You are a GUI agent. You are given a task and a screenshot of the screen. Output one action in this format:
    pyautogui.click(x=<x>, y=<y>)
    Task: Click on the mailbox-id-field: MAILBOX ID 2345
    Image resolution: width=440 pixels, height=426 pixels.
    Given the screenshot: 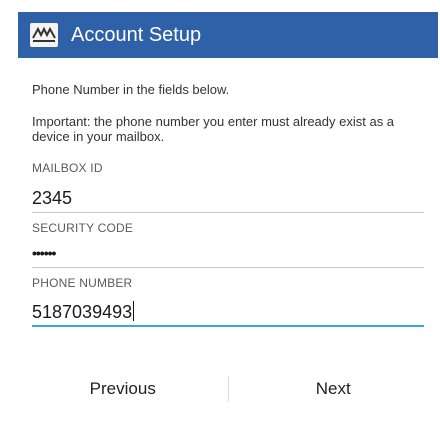 What is the action you would take?
    pyautogui.click(x=228, y=187)
    